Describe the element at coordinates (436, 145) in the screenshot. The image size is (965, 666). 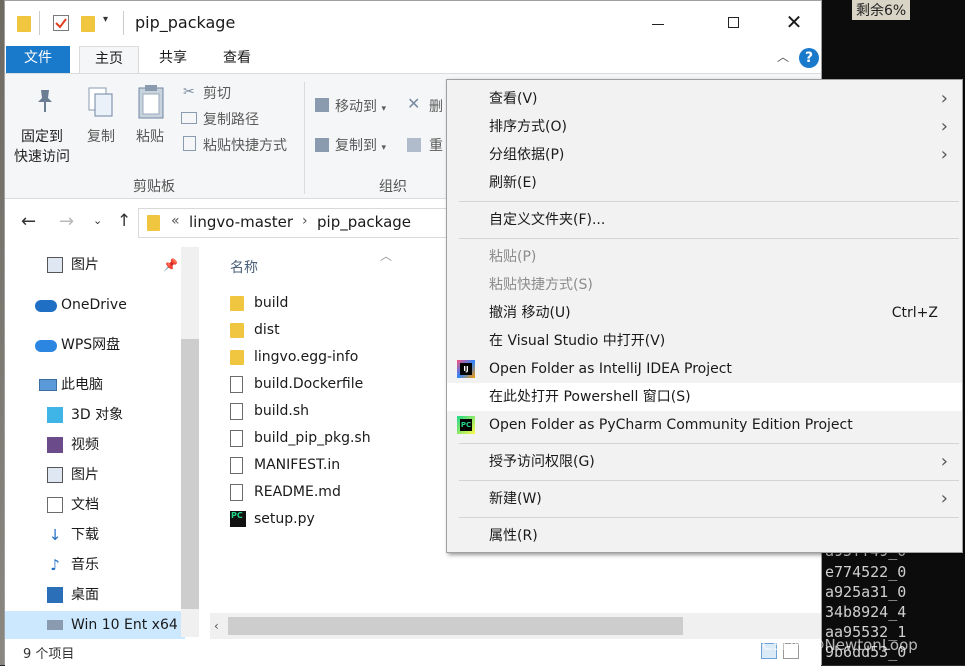
I see `rename-button: 重` at that location.